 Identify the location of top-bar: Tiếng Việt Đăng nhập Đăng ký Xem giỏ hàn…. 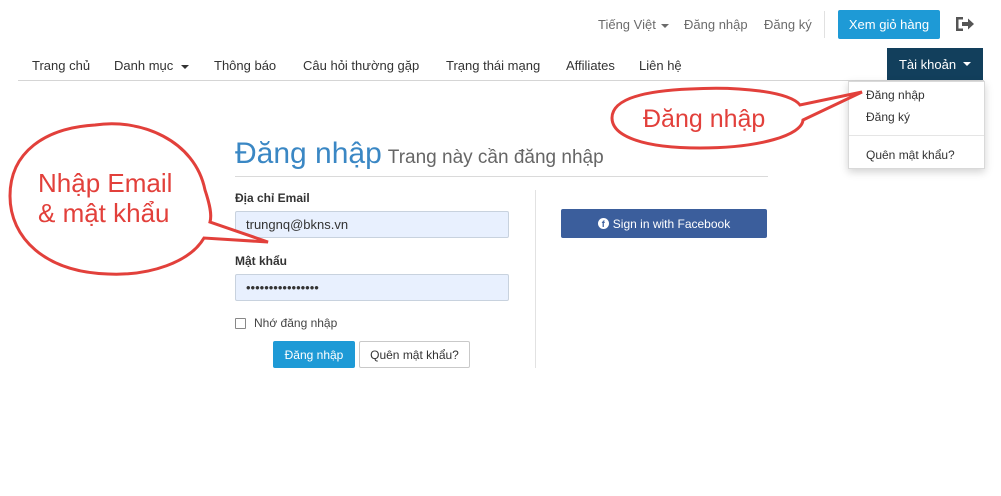
(500, 24).